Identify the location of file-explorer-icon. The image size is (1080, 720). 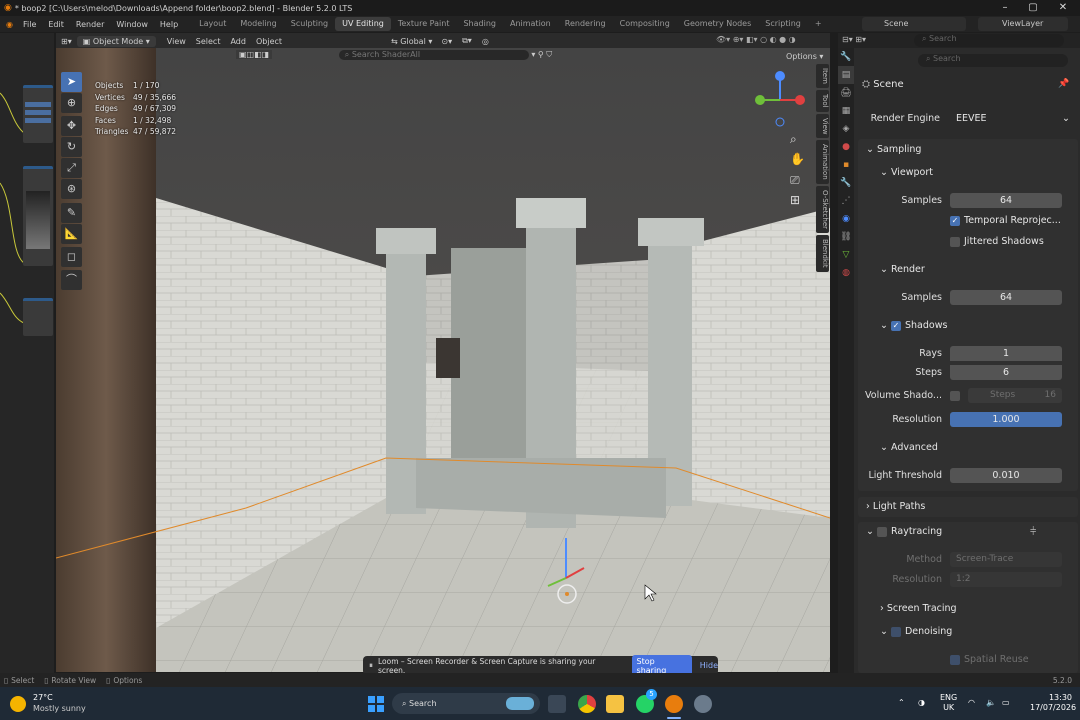
(615, 704).